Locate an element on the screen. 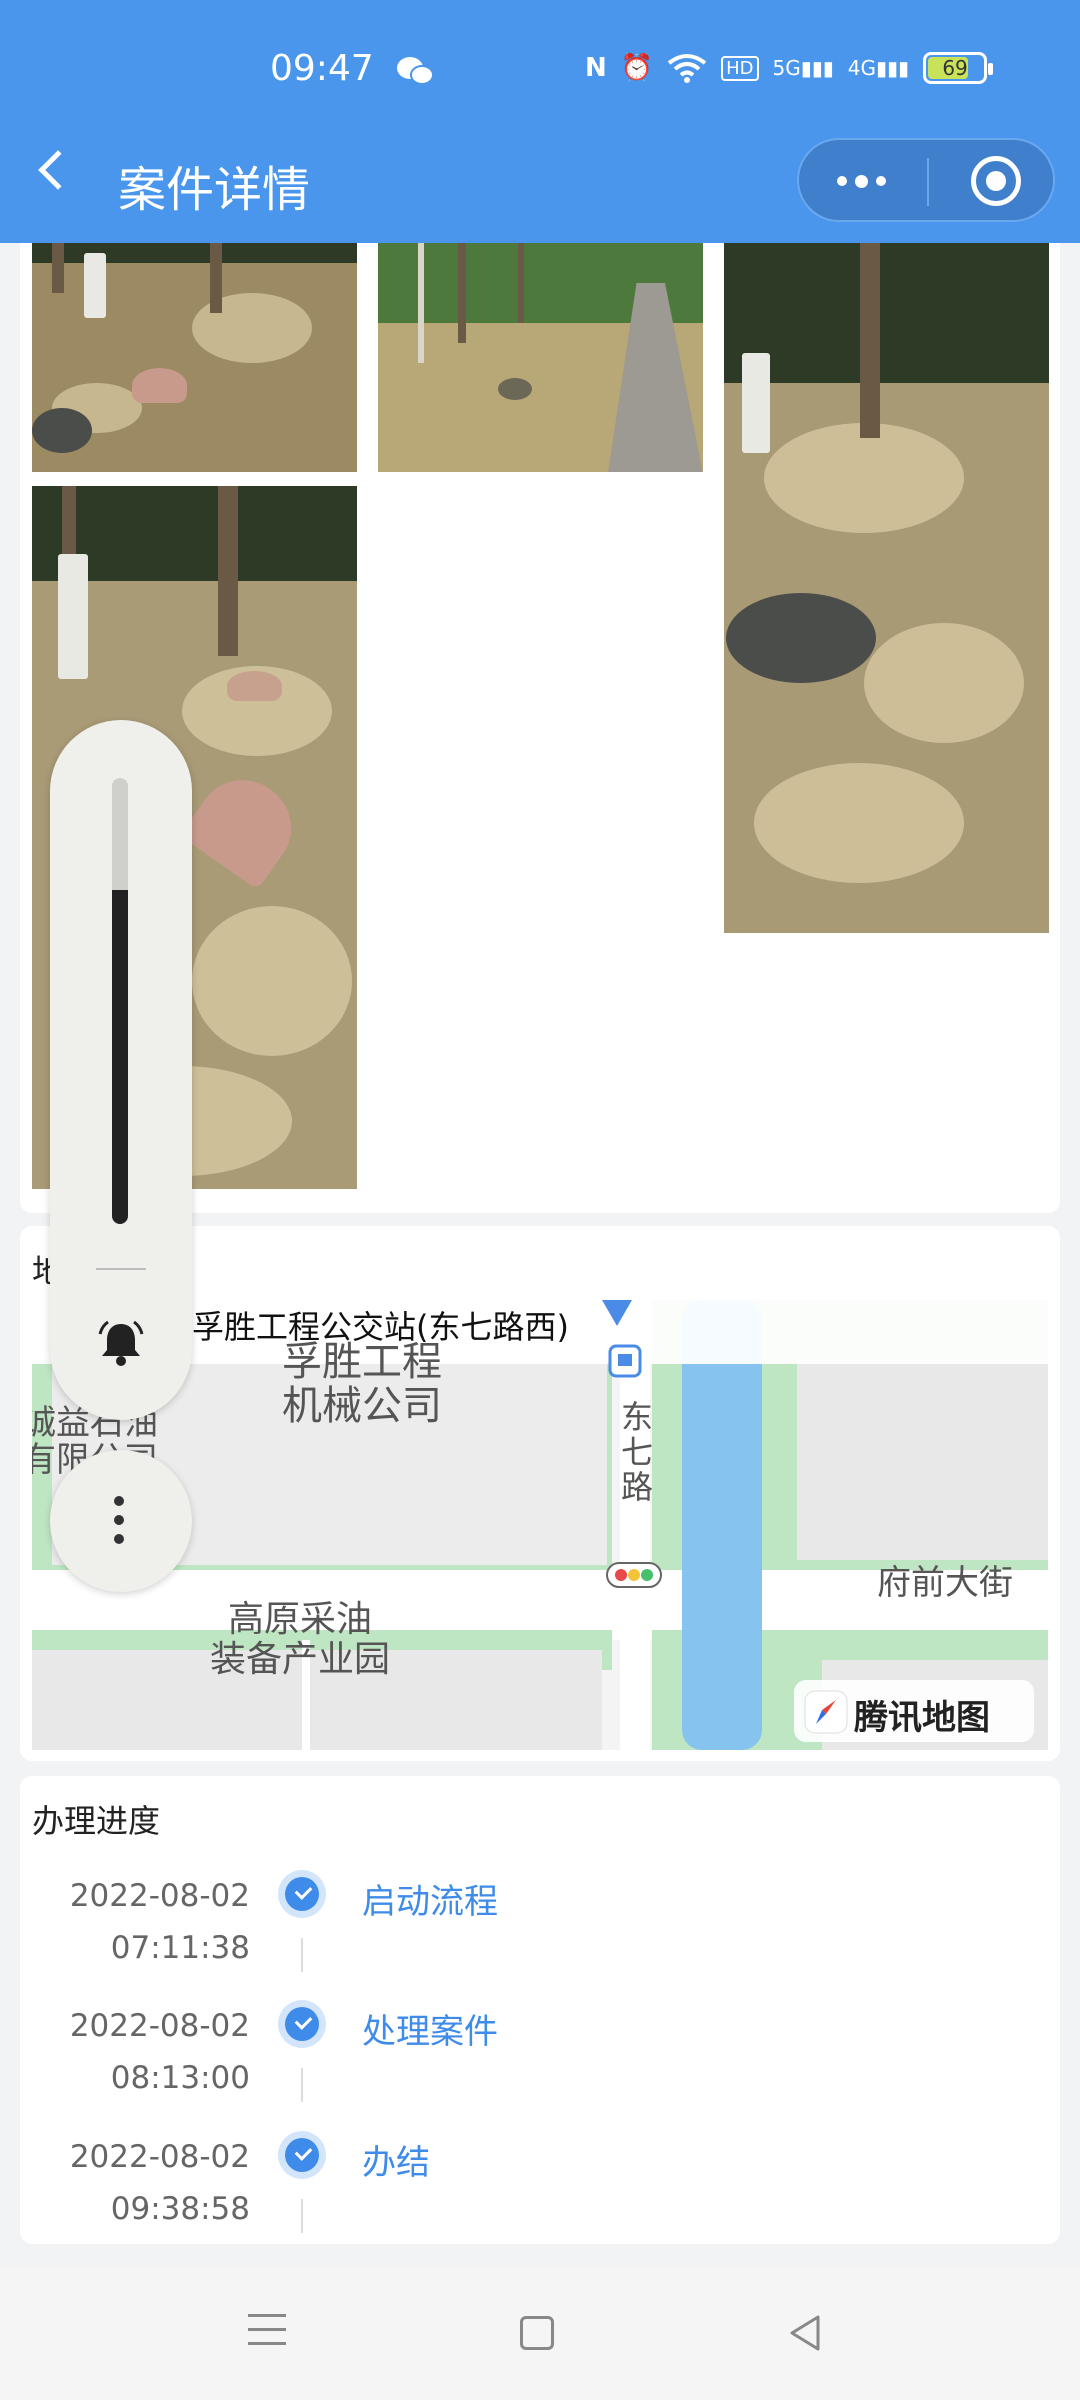 Image resolution: width=1080 pixels, height=2400 pixels. step-1-label: 启动流程 is located at coordinates (430, 1898).